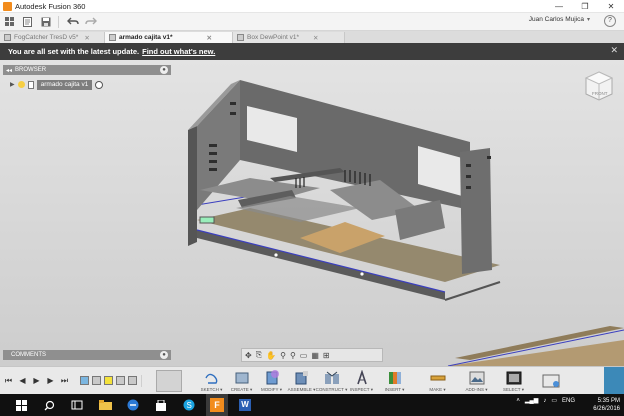  What do you see at coordinates (161, 405) in the screenshot?
I see `store-icon` at bounding box center [161, 405].